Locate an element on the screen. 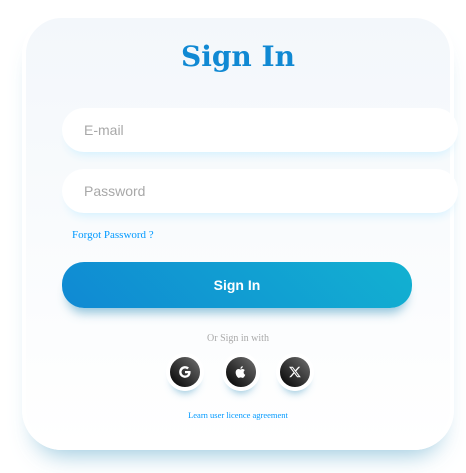  licence-agreement-link: Learn user licence agreement is located at coordinates (238, 415).